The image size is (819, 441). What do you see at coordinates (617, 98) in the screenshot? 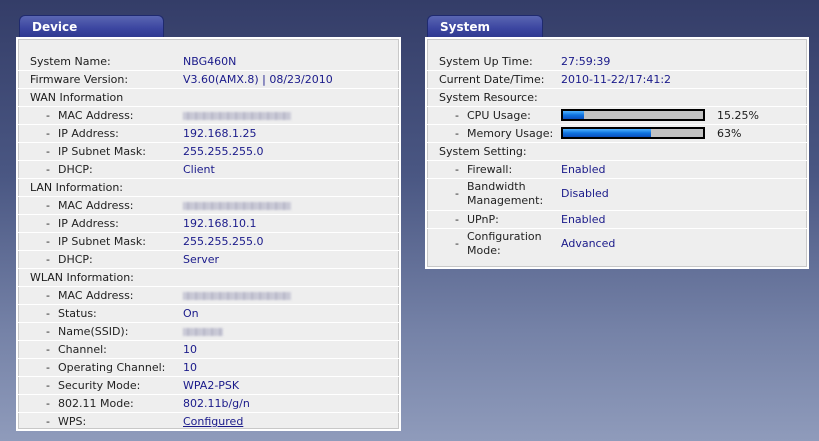
I see `resource-heading-row: System Resource:` at bounding box center [617, 98].